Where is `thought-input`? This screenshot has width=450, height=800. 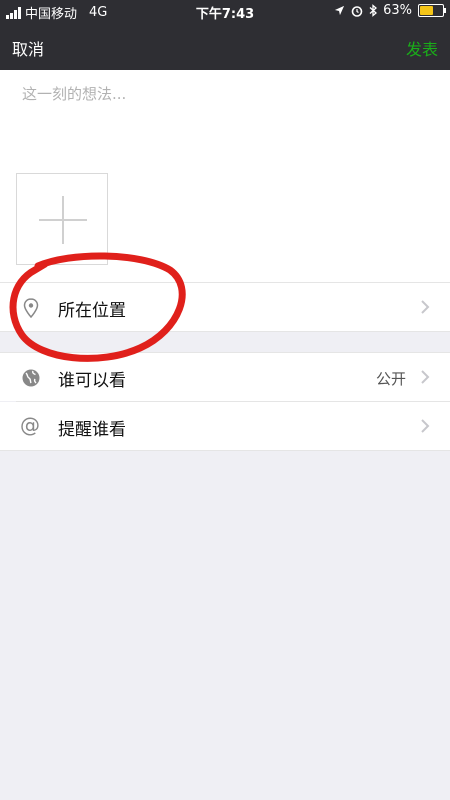 thought-input is located at coordinates (222, 94).